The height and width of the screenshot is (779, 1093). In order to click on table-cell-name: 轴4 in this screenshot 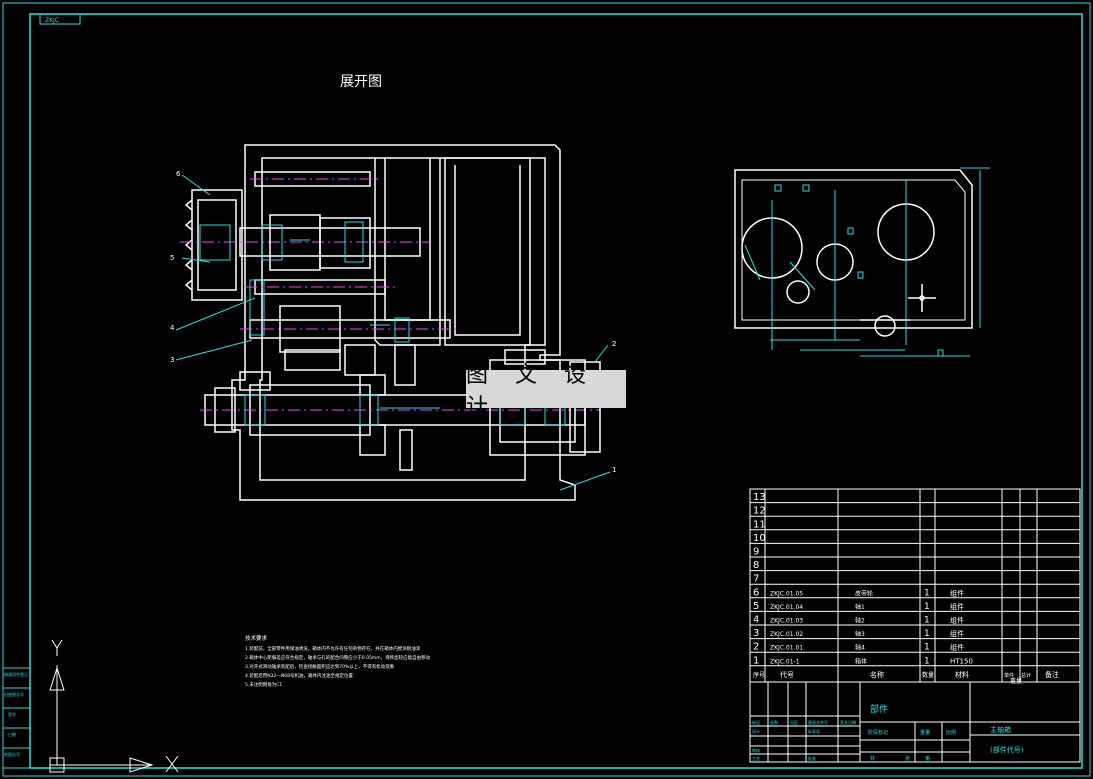, I will do `click(860, 648)`.